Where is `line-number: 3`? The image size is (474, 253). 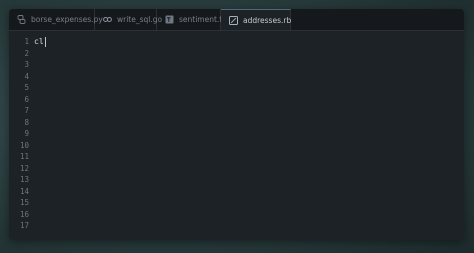
line-number: 3 is located at coordinates (26, 64).